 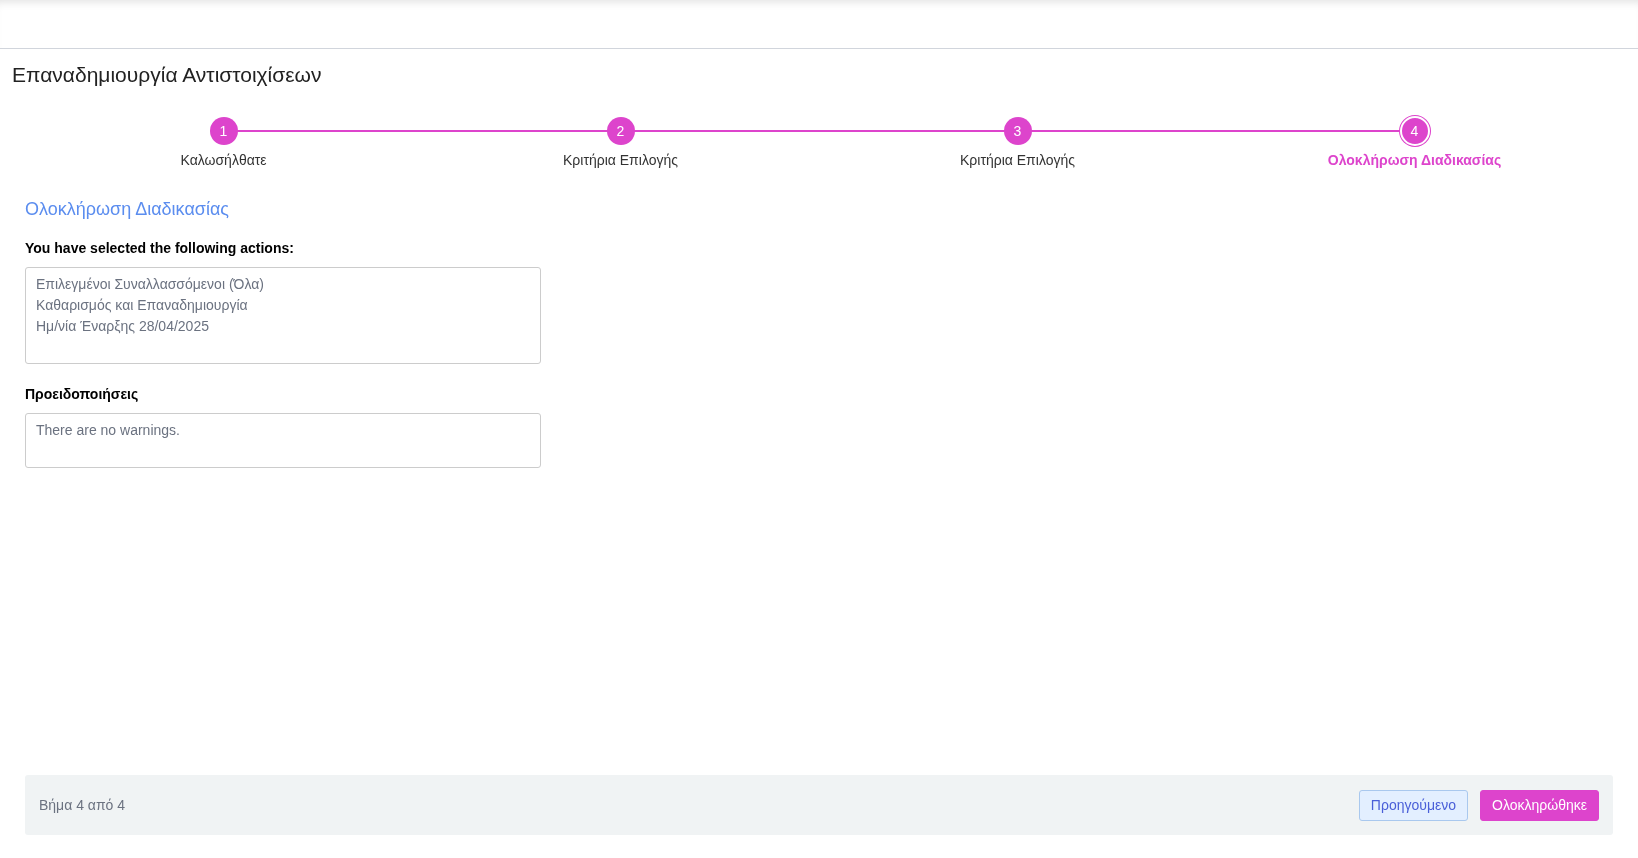 What do you see at coordinates (283, 440) in the screenshot?
I see `warnings-textarea: There are no warnings.` at bounding box center [283, 440].